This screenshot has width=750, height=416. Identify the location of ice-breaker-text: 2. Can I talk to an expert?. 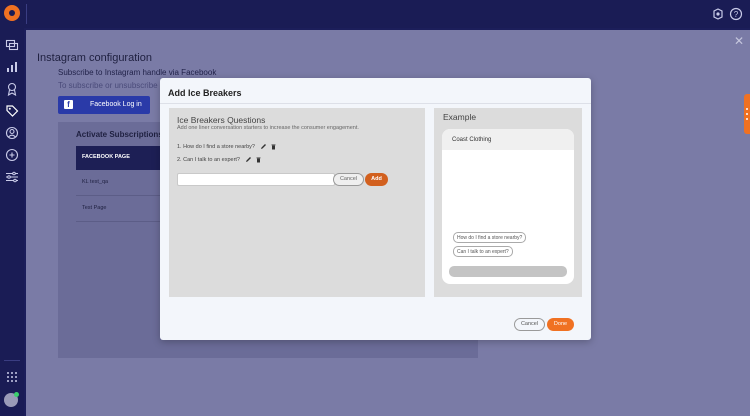
(208, 159).